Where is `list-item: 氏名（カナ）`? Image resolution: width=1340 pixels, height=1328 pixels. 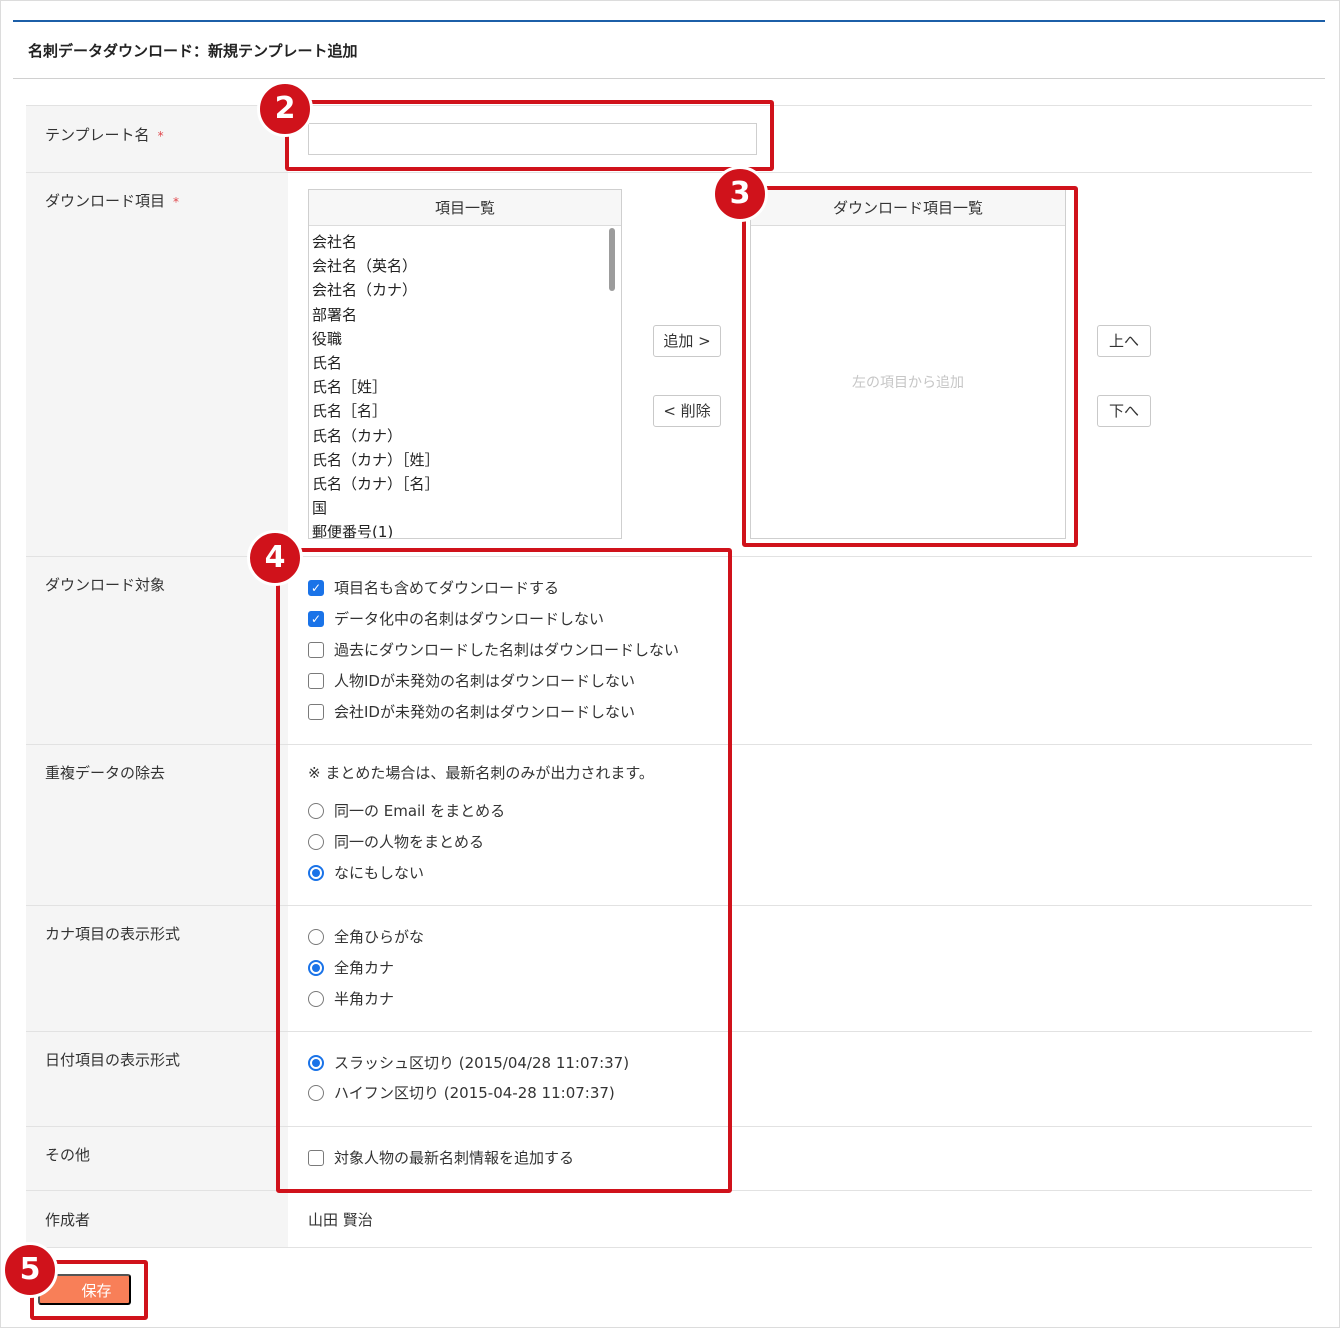
list-item: 氏名（カナ） is located at coordinates (466, 436).